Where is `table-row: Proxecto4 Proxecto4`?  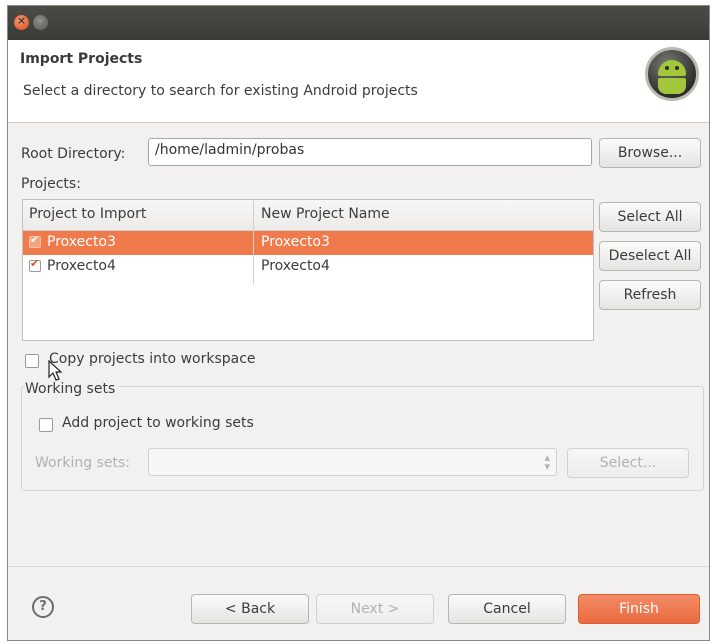 table-row: Proxecto4 Proxecto4 is located at coordinates (308, 267).